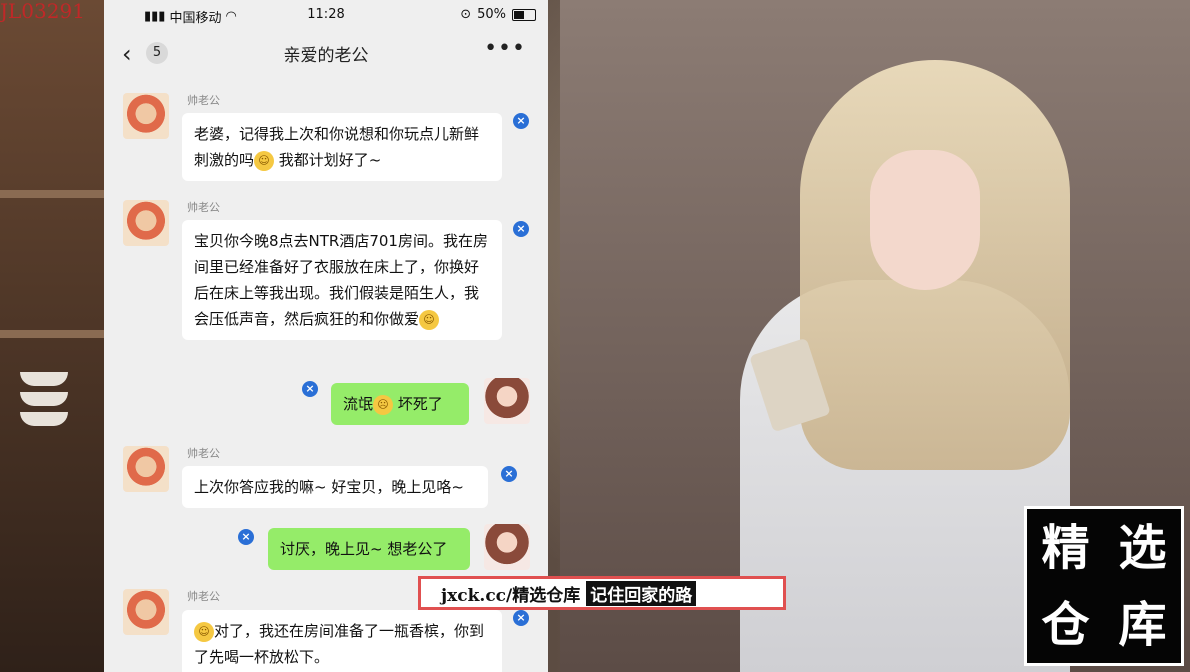 The height and width of the screenshot is (672, 1190). What do you see at coordinates (925, 220) in the screenshot?
I see `character-face` at bounding box center [925, 220].